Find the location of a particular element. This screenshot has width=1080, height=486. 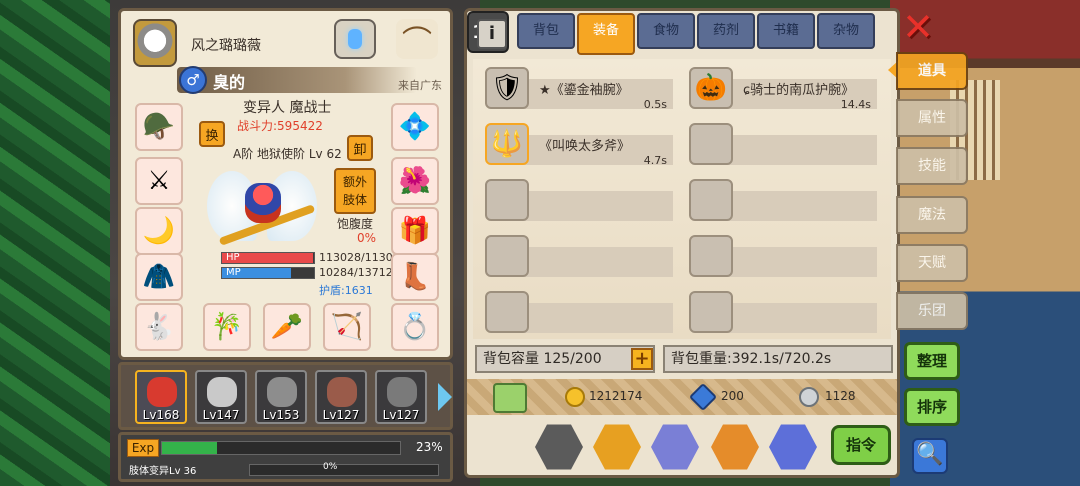

roster-slot-5: Lv127 is located at coordinates (401, 397).